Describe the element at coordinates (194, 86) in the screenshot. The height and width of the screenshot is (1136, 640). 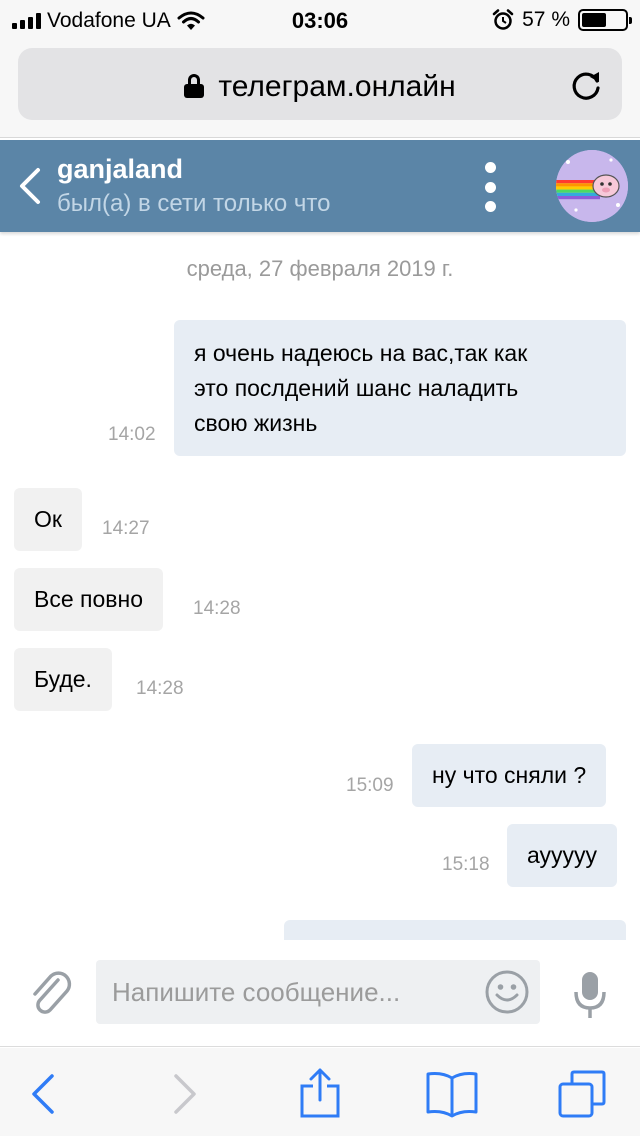
I see `lock-icon` at that location.